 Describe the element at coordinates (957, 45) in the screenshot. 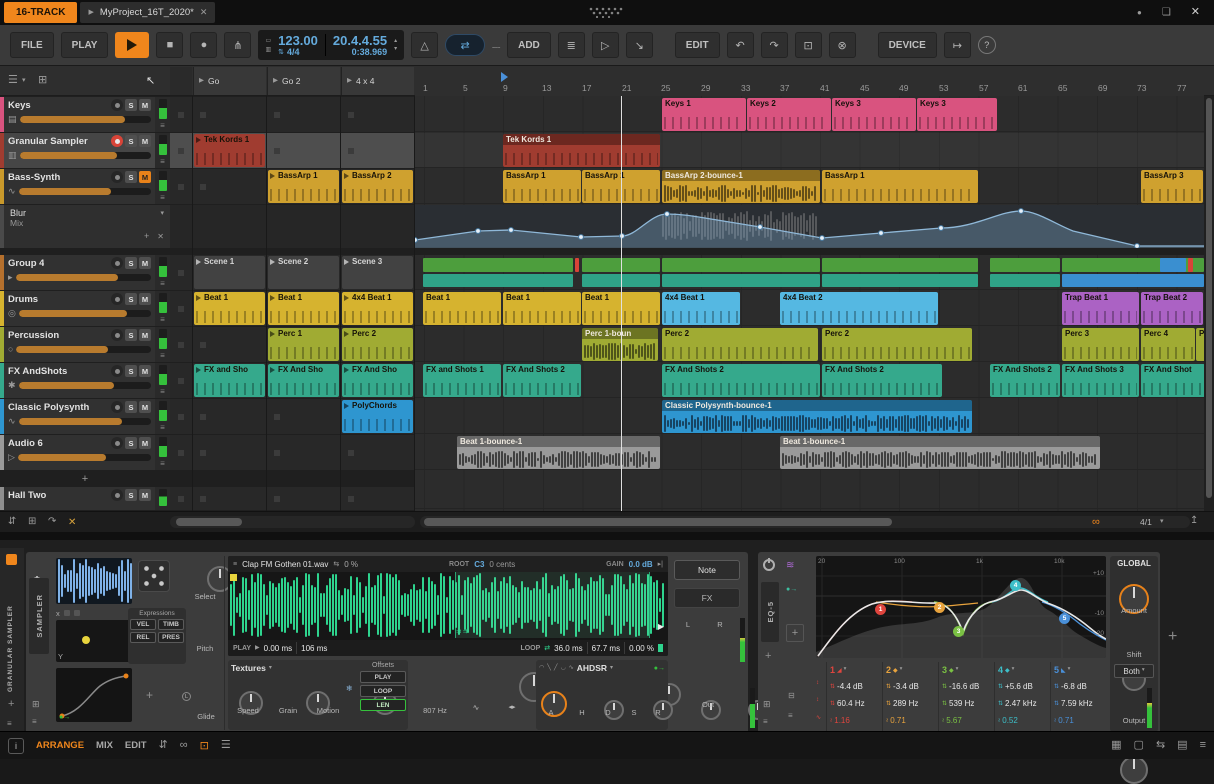

I see `insert-device-icon: ↦` at that location.